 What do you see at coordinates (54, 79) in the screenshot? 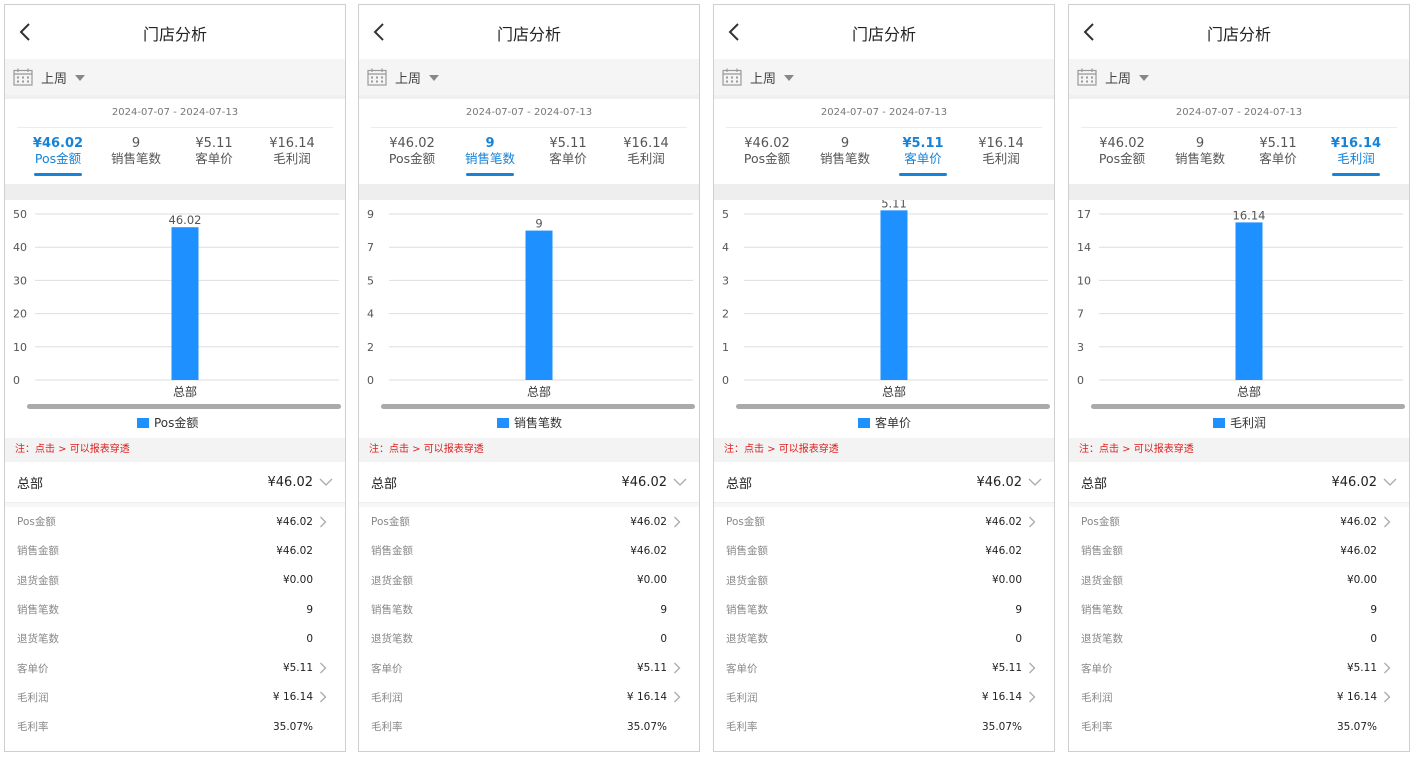
I see `period-label: 上周` at bounding box center [54, 79].